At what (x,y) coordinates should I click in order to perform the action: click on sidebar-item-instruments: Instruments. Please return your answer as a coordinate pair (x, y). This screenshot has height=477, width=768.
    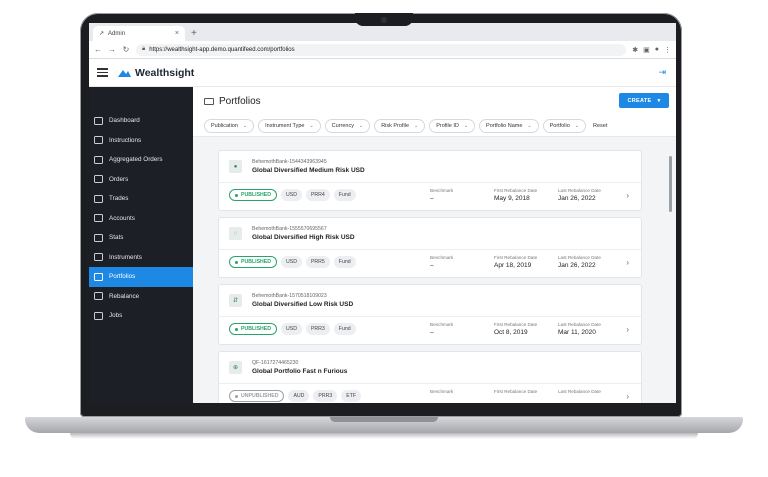
    Looking at the image, I should click on (141, 258).